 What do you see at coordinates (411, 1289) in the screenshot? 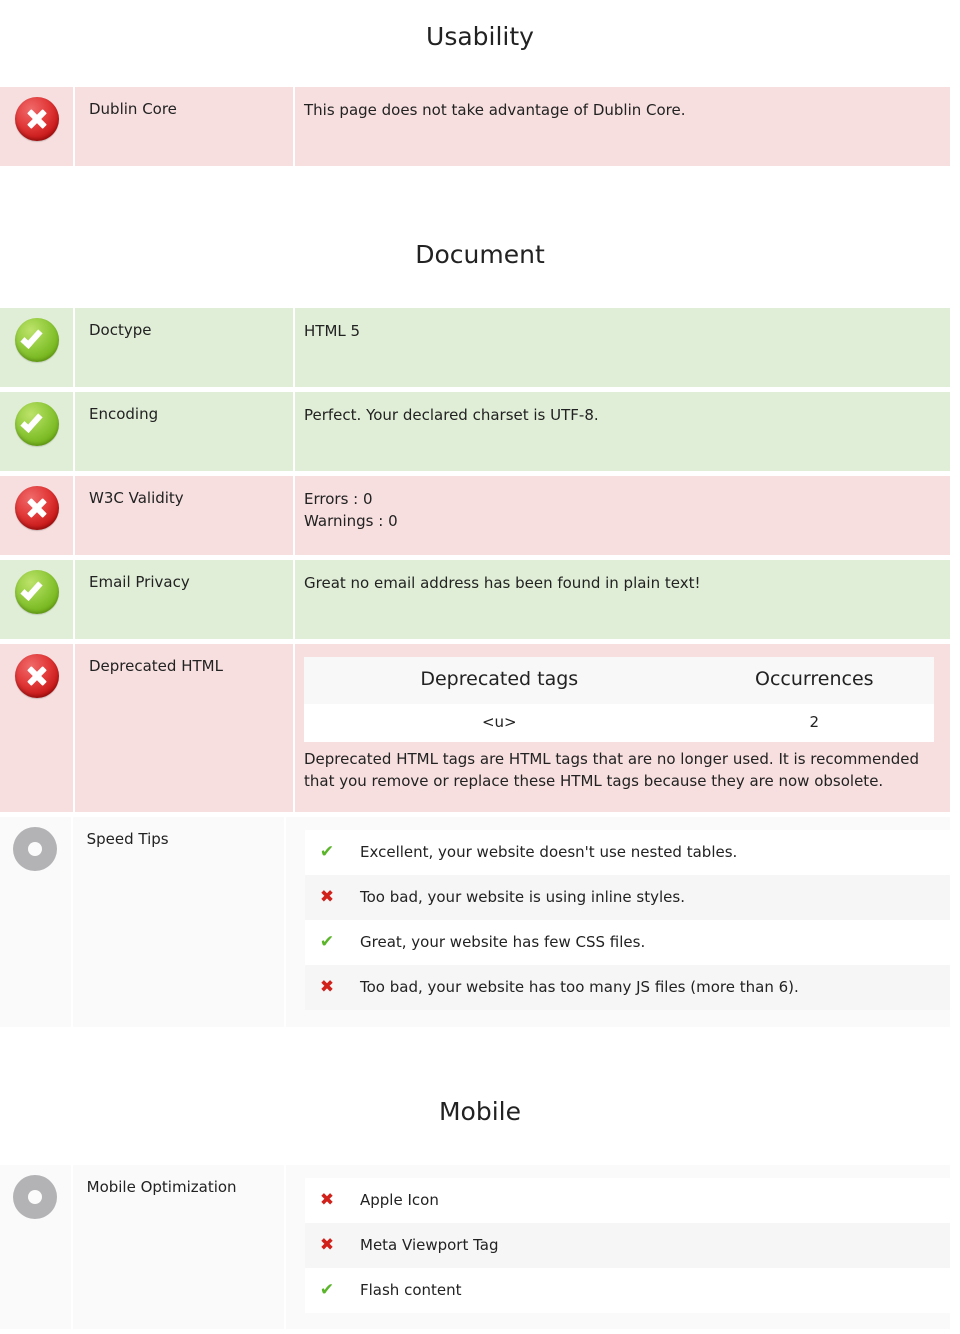
I see `list-item-label: Flash content` at bounding box center [411, 1289].